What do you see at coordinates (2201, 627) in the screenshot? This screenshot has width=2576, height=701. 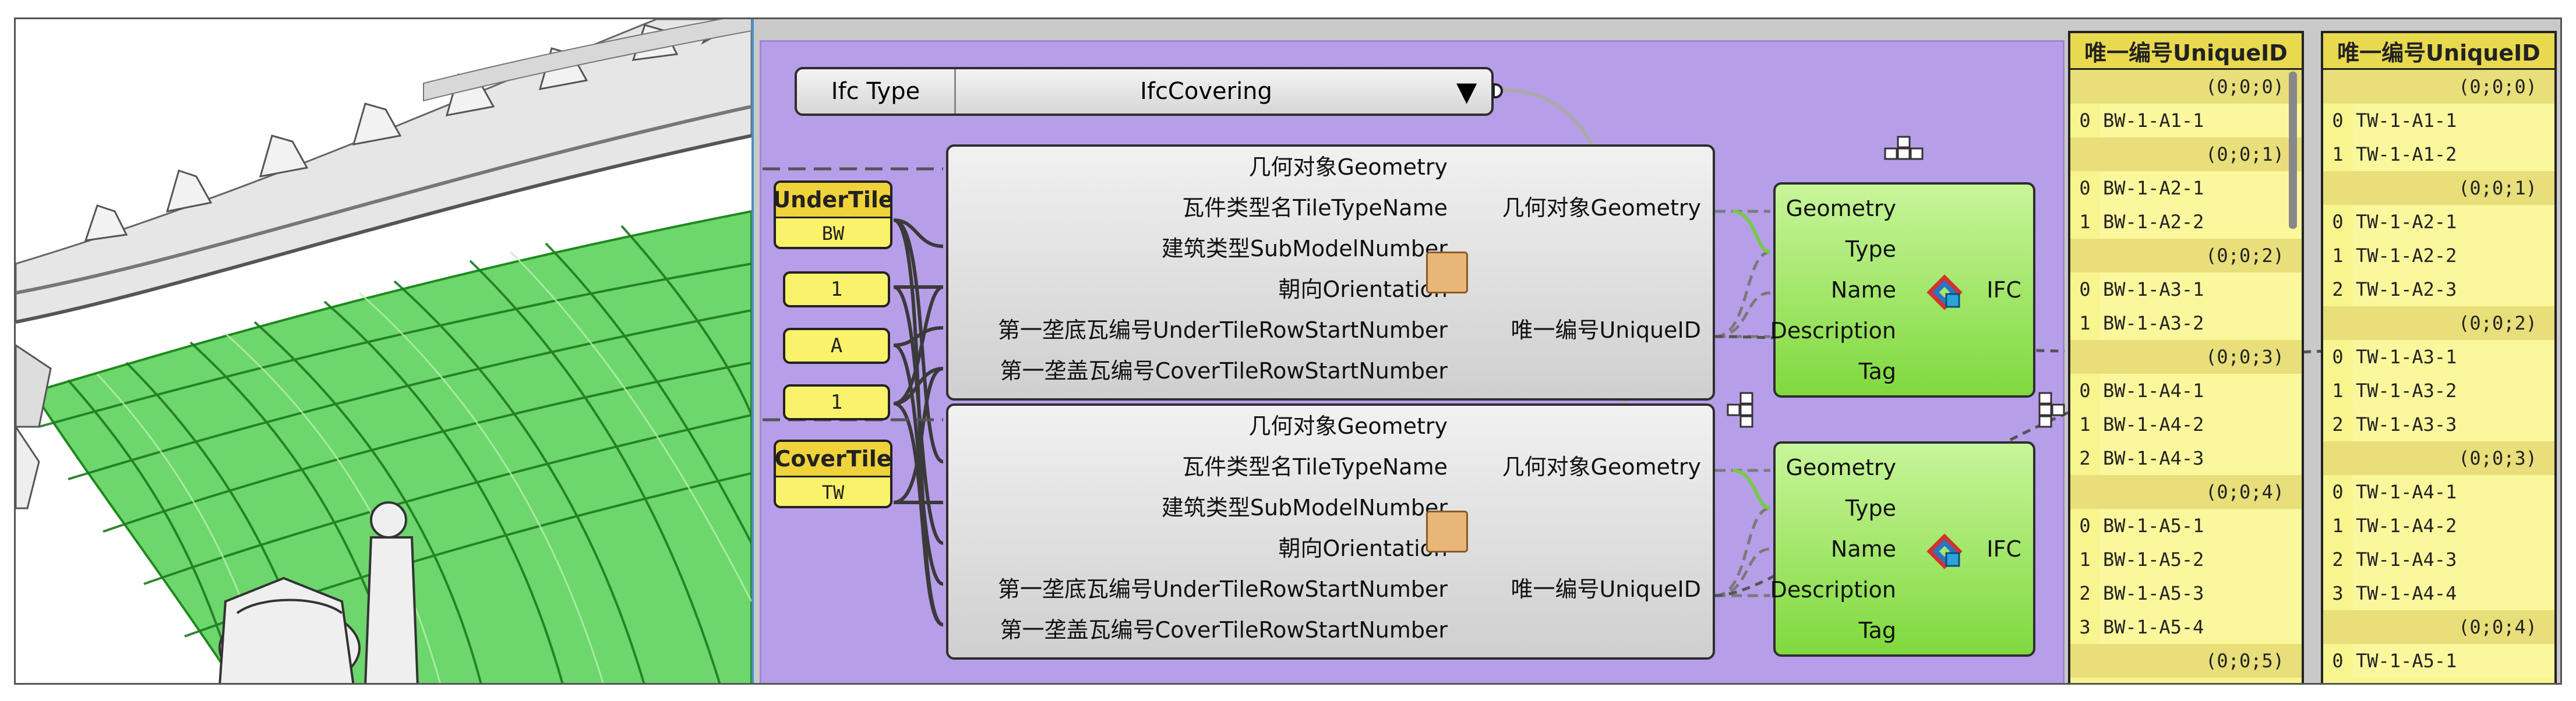 I see `panel-item-value: BW-1-A5-4` at bounding box center [2201, 627].